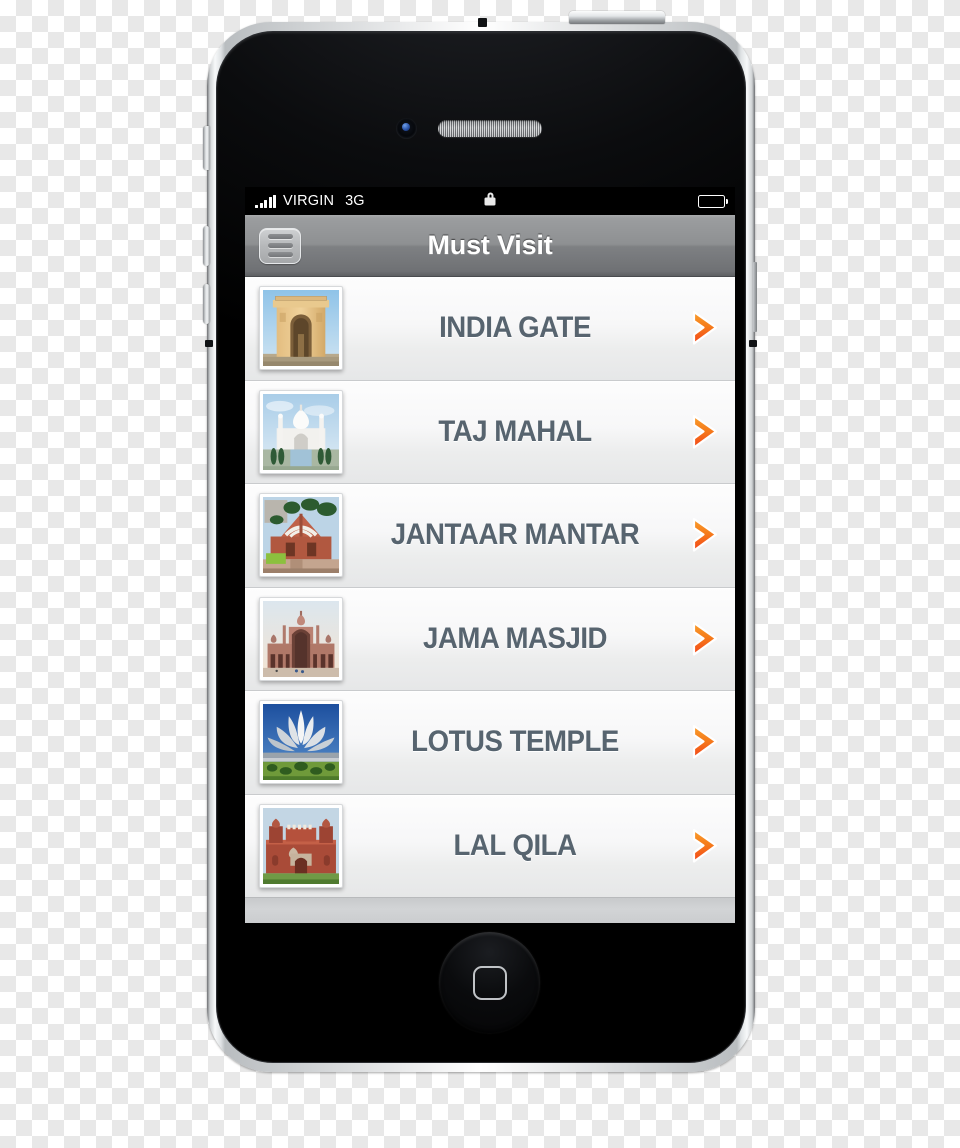 Image resolution: width=960 pixels, height=1148 pixels. What do you see at coordinates (482, 22) in the screenshot?
I see `antenna-notch-top` at bounding box center [482, 22].